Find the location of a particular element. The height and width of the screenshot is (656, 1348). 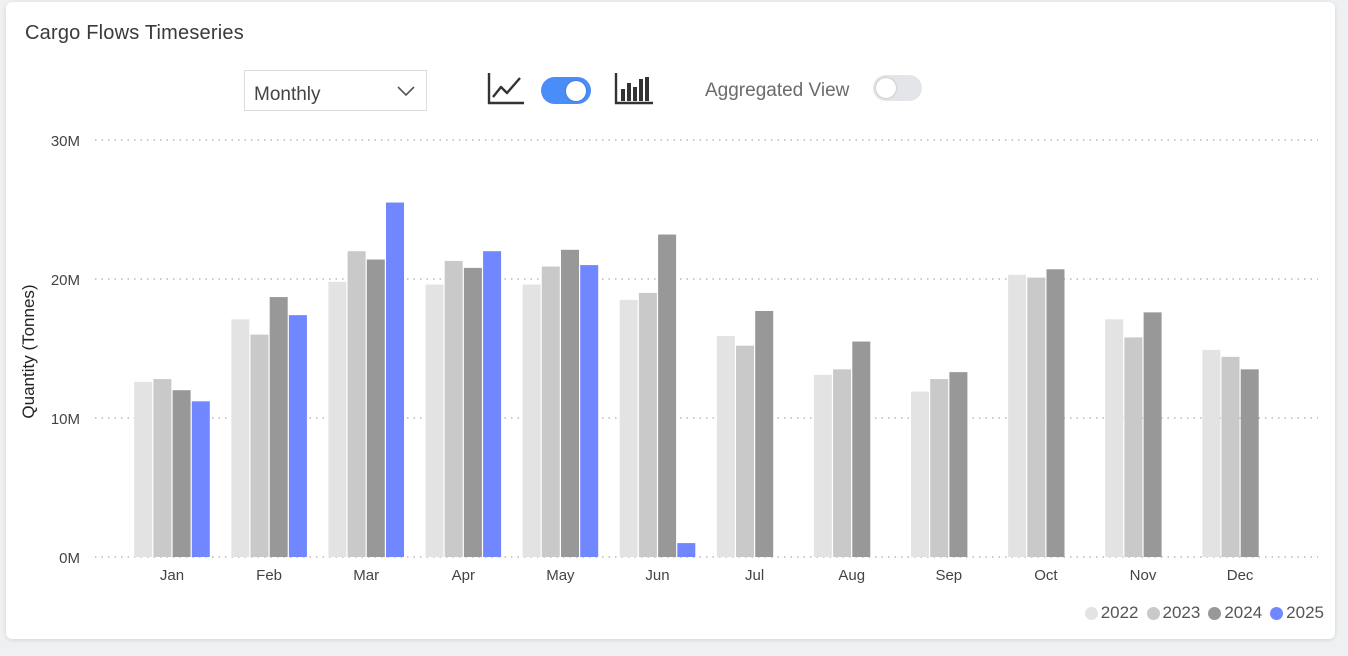

bar-2022-feb is located at coordinates (240, 438).